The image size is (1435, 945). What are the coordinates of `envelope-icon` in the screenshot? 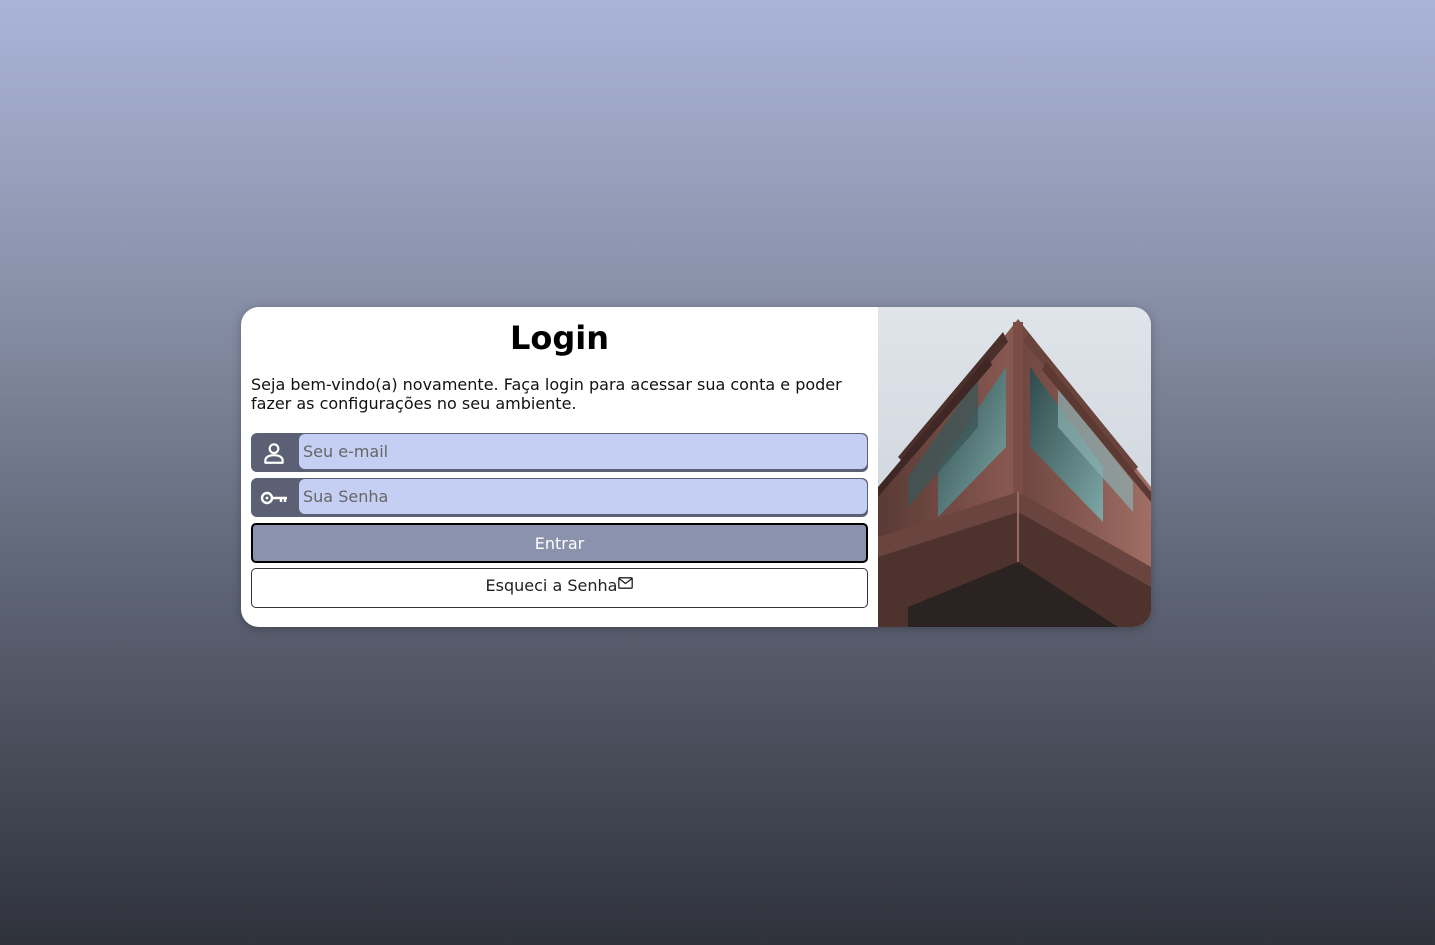 It's located at (626, 582).